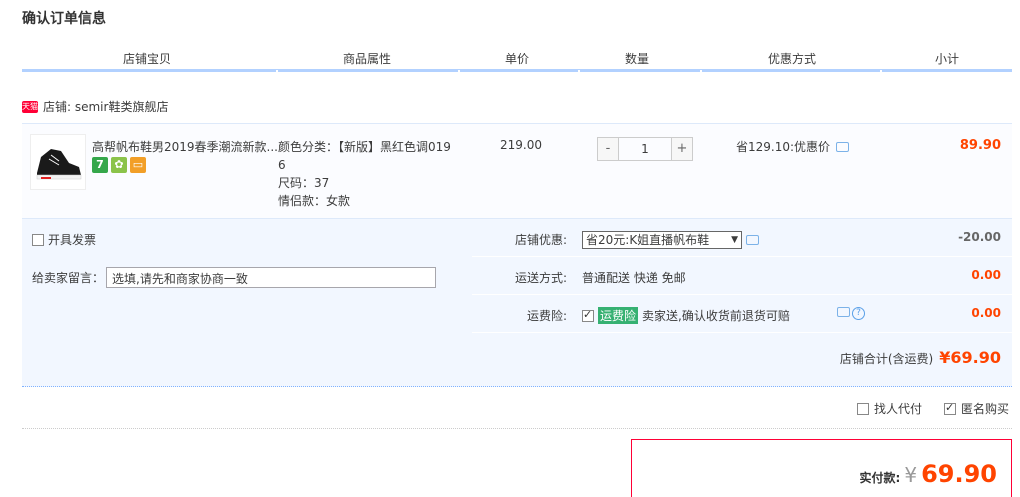 This screenshot has height=497, width=1020. What do you see at coordinates (959, 474) in the screenshot?
I see `payment-amount: 69.90` at bounding box center [959, 474].